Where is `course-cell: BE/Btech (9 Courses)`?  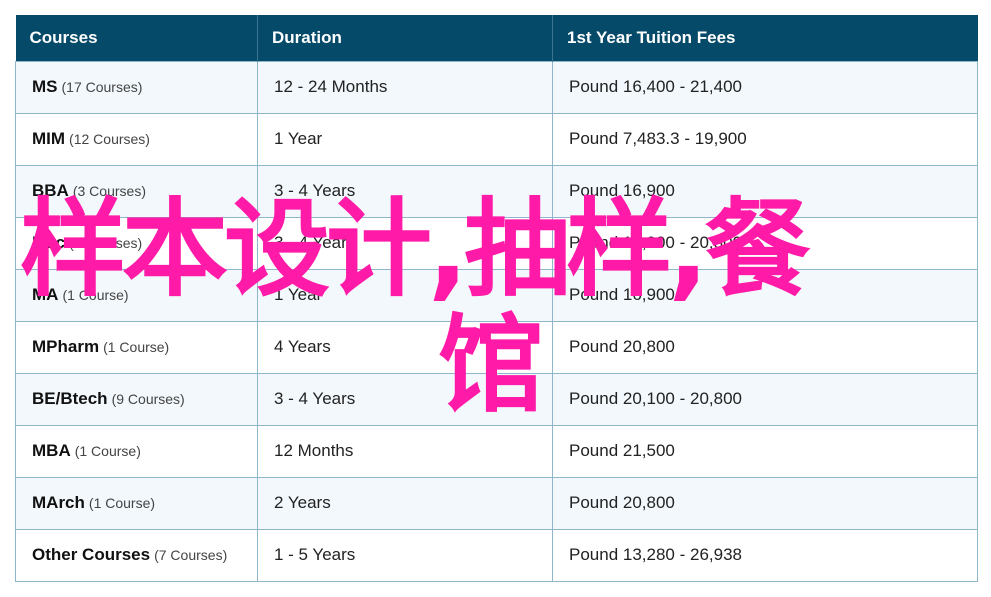
course-cell: BE/Btech (9 Courses) is located at coordinates (136, 399).